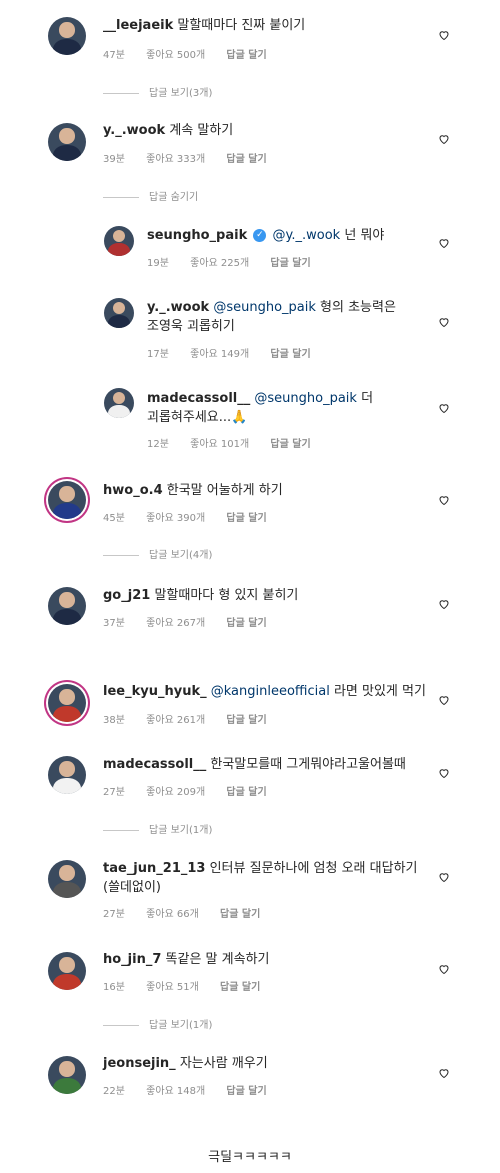 Image resolution: width=500 pixels, height=1173 pixels. Describe the element at coordinates (132, 959) in the screenshot. I see `comment-username: ho_jin_7` at that location.